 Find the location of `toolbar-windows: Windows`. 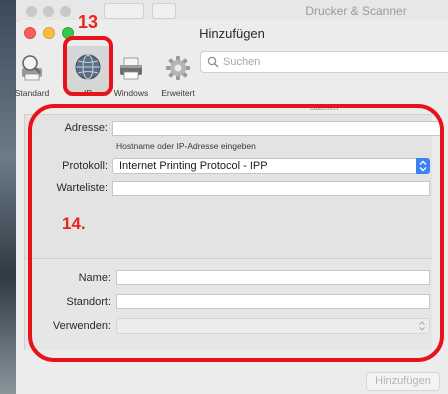

toolbar-windows: Windows is located at coordinates (131, 73).